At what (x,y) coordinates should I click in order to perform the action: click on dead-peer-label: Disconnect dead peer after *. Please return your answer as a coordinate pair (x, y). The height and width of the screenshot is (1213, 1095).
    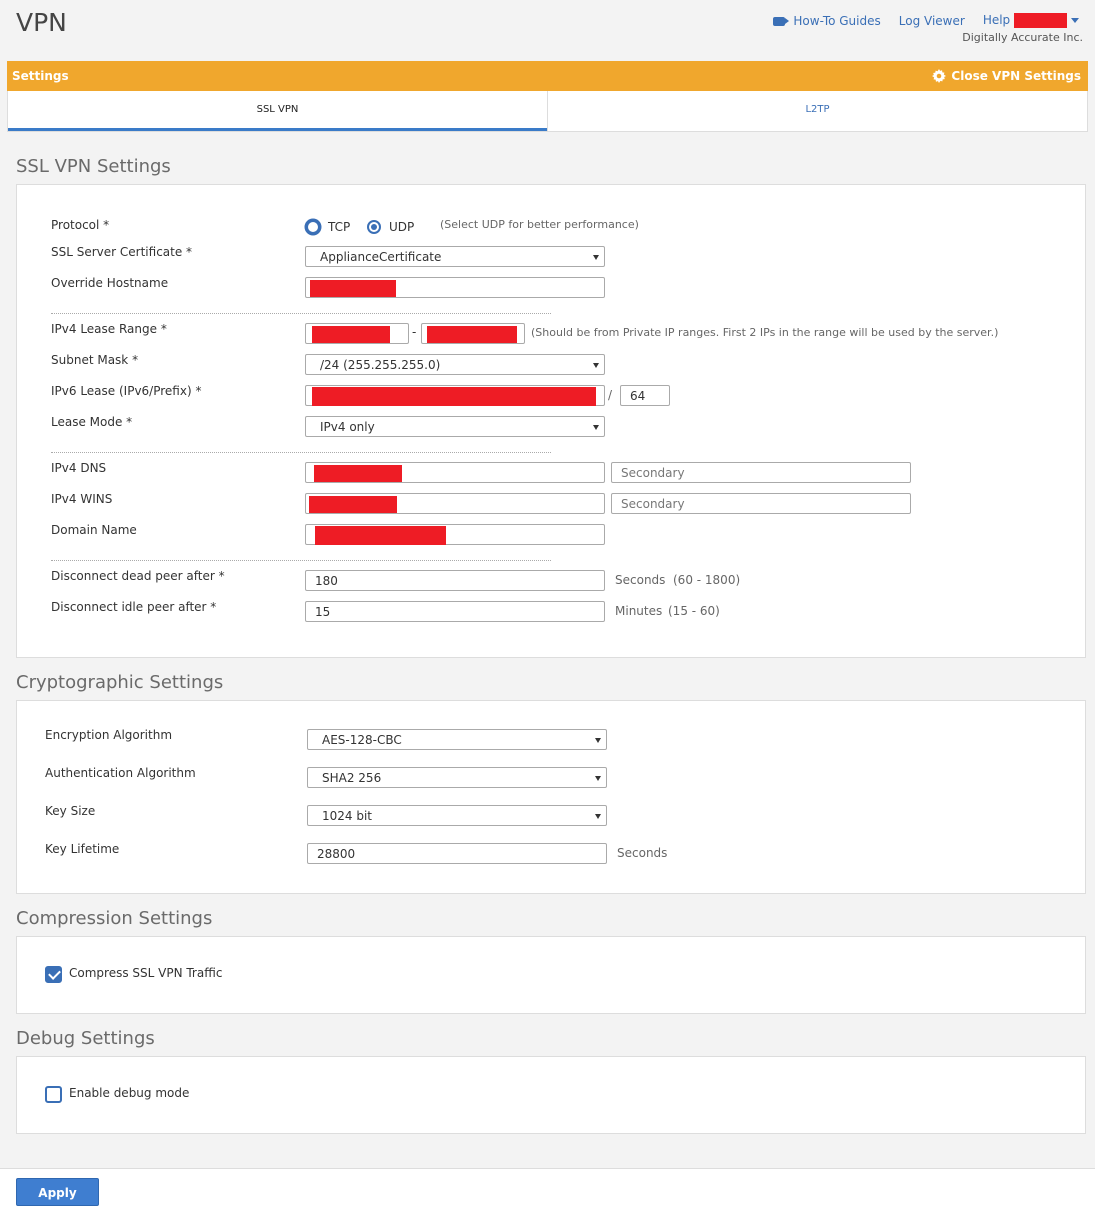
    Looking at the image, I should click on (138, 576).